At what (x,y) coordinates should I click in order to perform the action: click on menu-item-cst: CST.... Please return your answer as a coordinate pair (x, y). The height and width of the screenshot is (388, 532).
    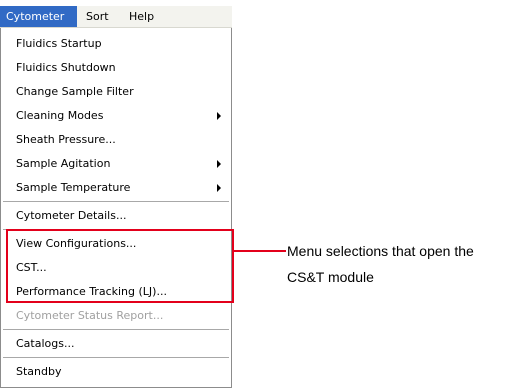
    Looking at the image, I should click on (116, 267).